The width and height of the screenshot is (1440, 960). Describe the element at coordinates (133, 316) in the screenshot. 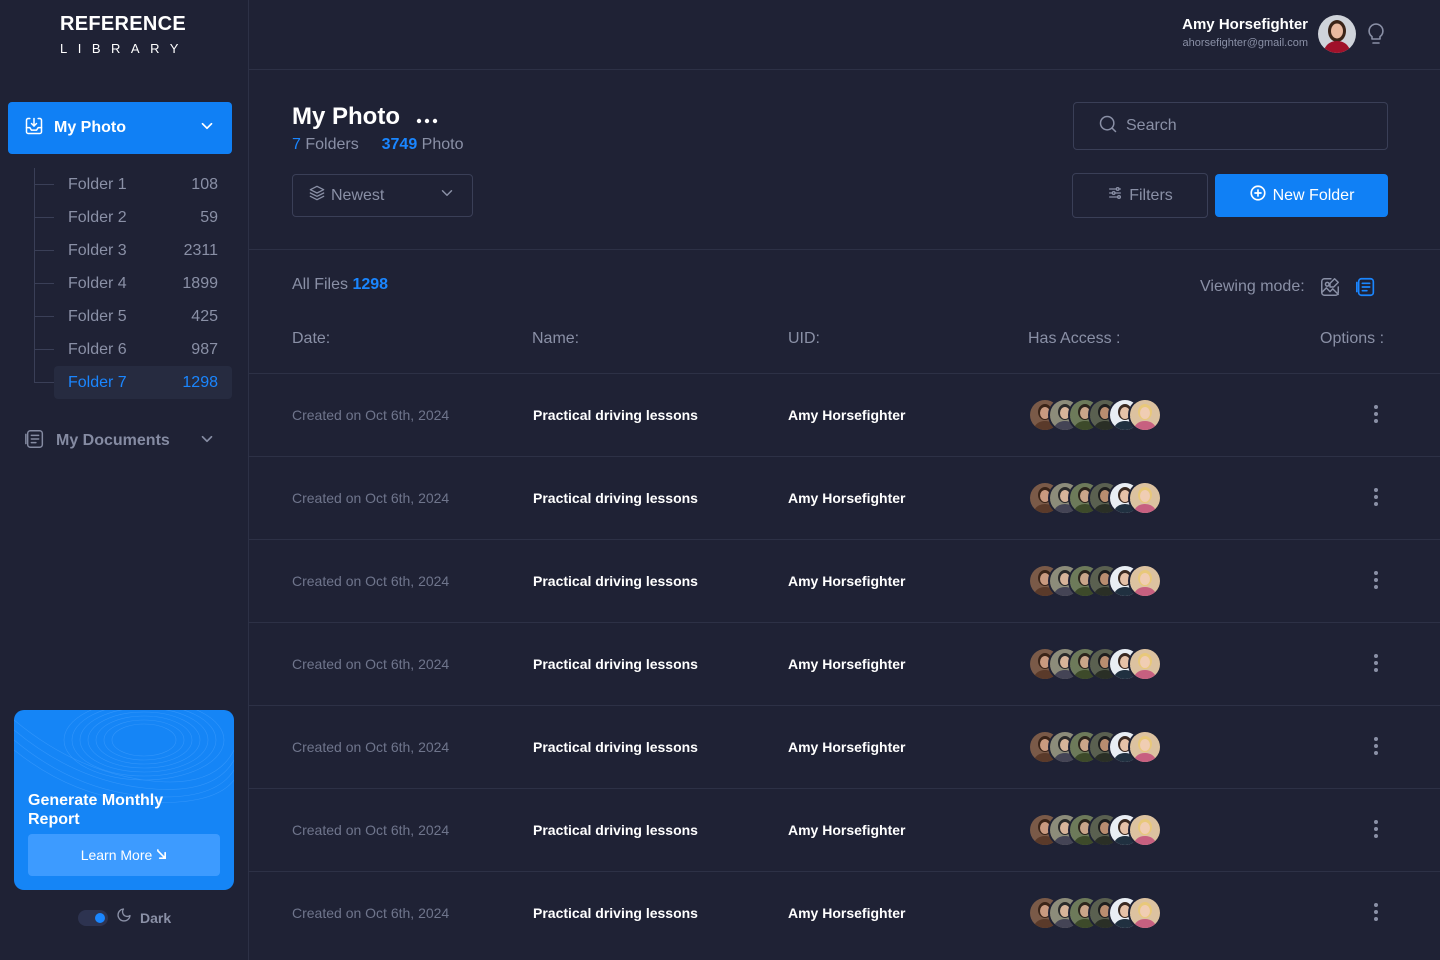

I see `folder-item-5: Folder 5 425` at that location.